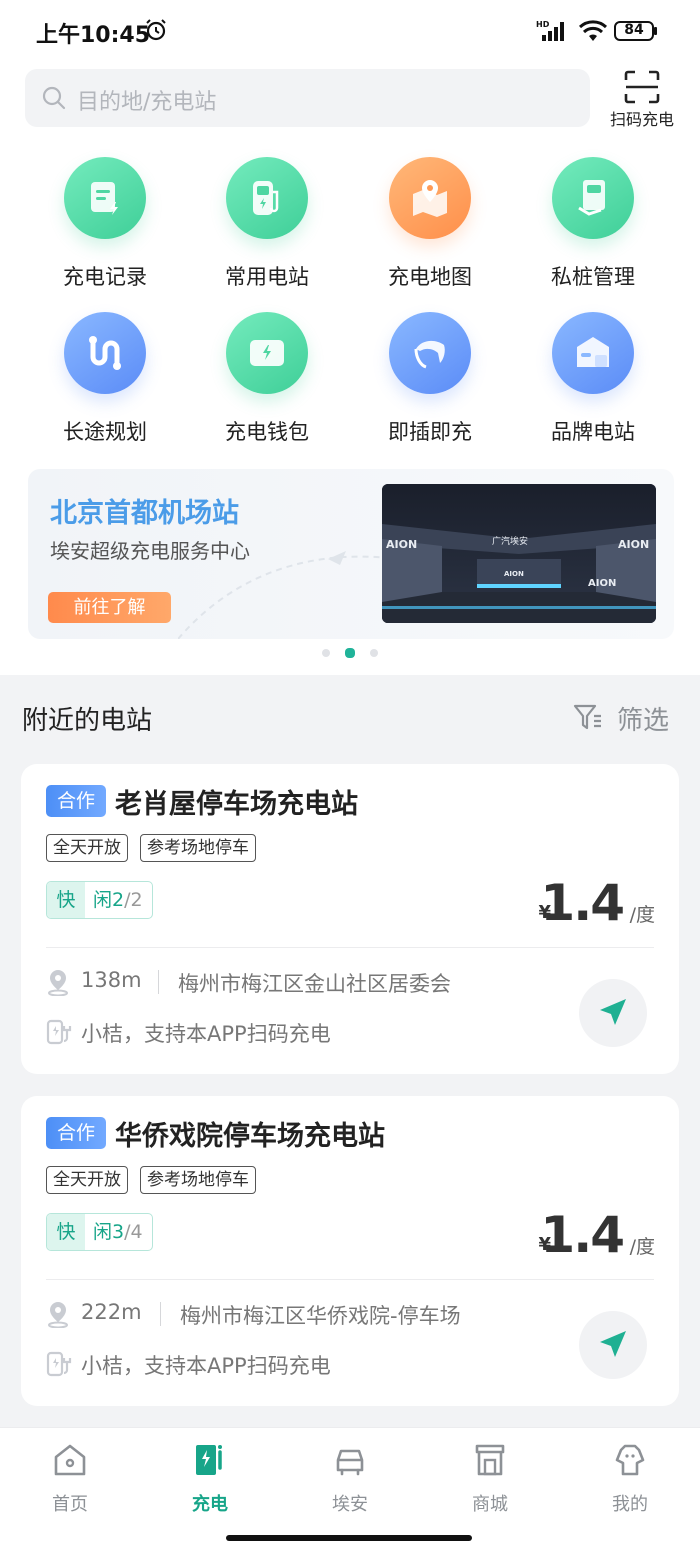 The width and height of the screenshot is (700, 1555). What do you see at coordinates (630, 1483) in the screenshot?
I see `tab-profile: 我的` at bounding box center [630, 1483].